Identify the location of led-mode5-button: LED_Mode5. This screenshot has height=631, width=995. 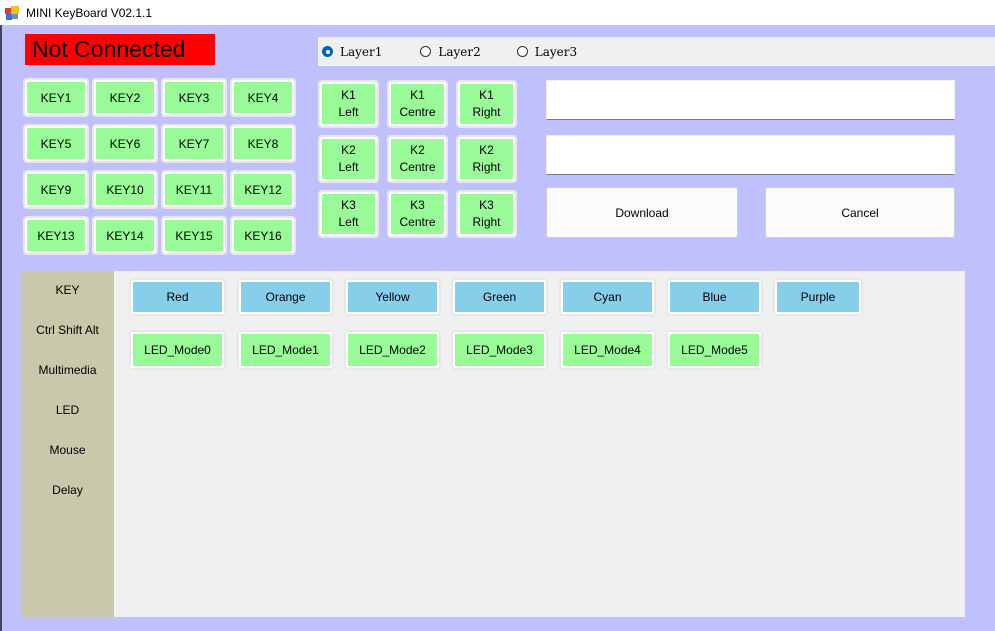
(714, 350).